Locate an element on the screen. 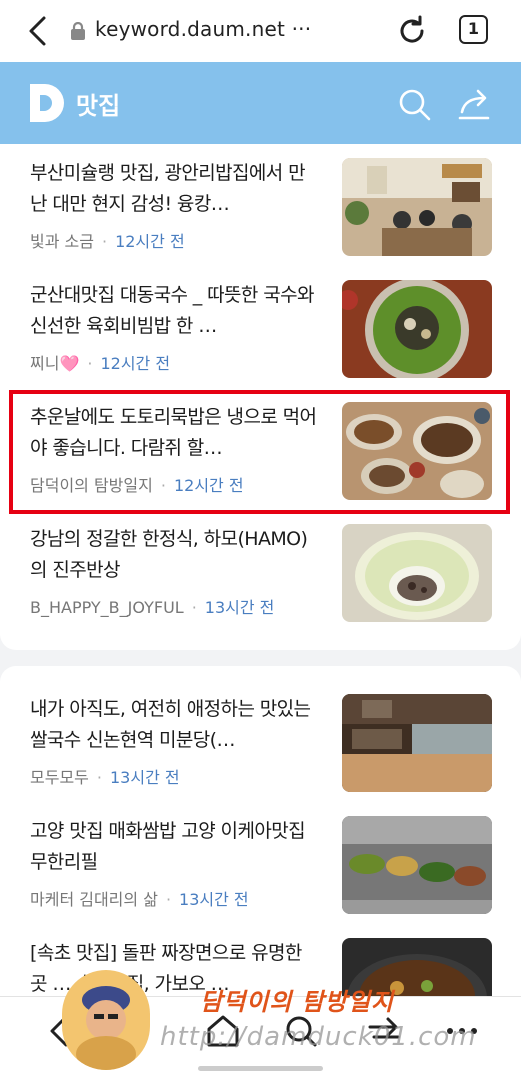 Image resolution: width=521 pixels, height=1081 pixels. back-arrow-icon is located at coordinates (39, 31).